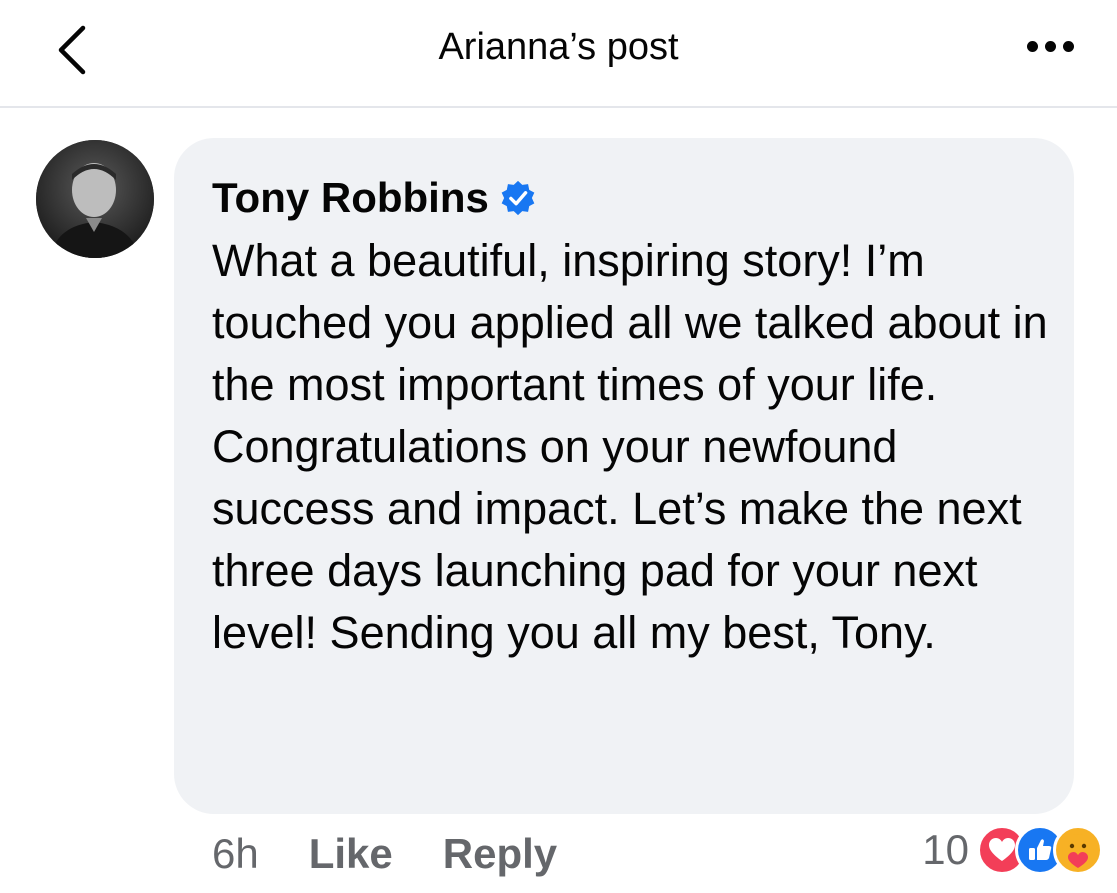 Image resolution: width=1117 pixels, height=893 pixels. What do you see at coordinates (500, 854) in the screenshot?
I see `reply-button: Reply` at bounding box center [500, 854].